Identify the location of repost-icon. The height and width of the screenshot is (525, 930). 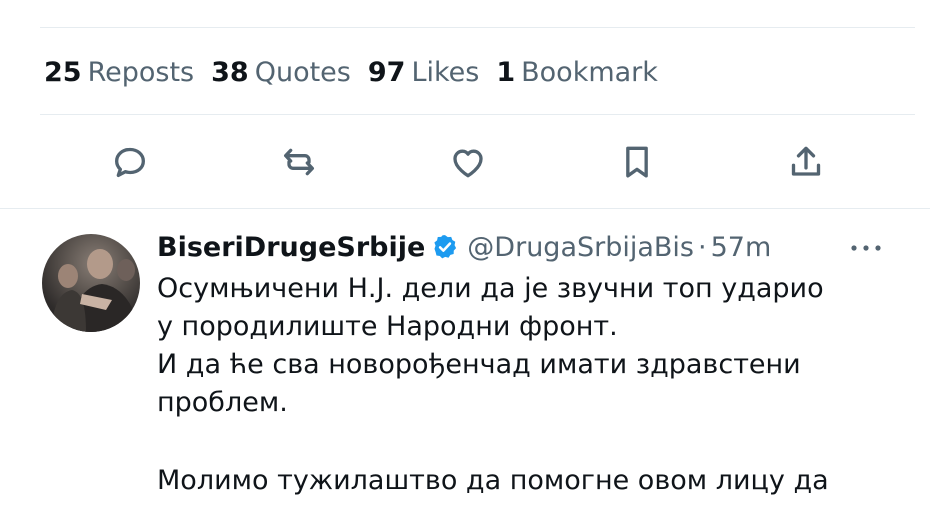
(299, 162).